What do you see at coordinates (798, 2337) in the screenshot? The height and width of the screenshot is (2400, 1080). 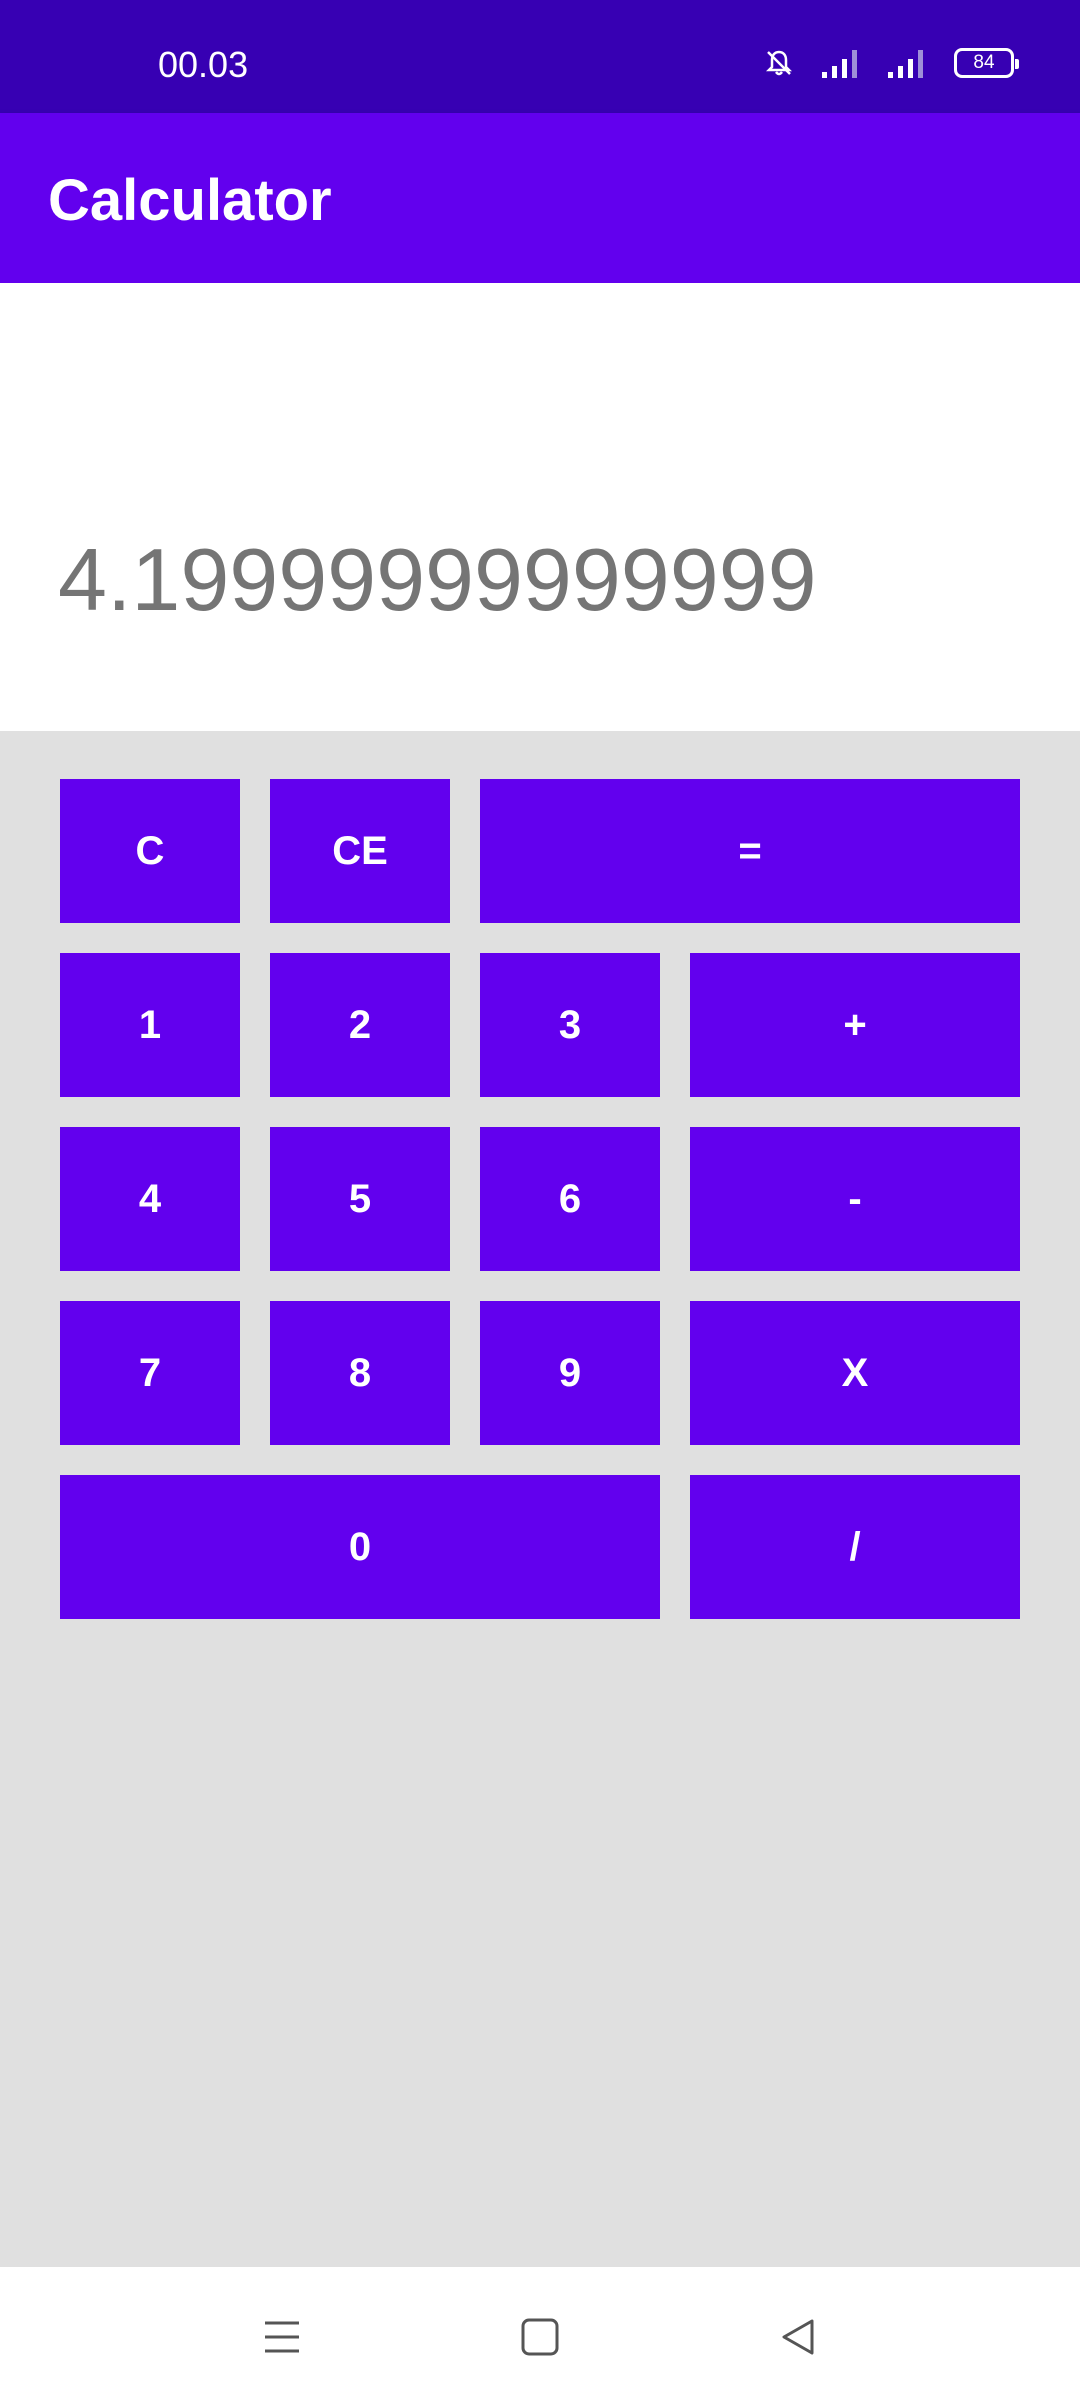 I see `back-icon` at bounding box center [798, 2337].